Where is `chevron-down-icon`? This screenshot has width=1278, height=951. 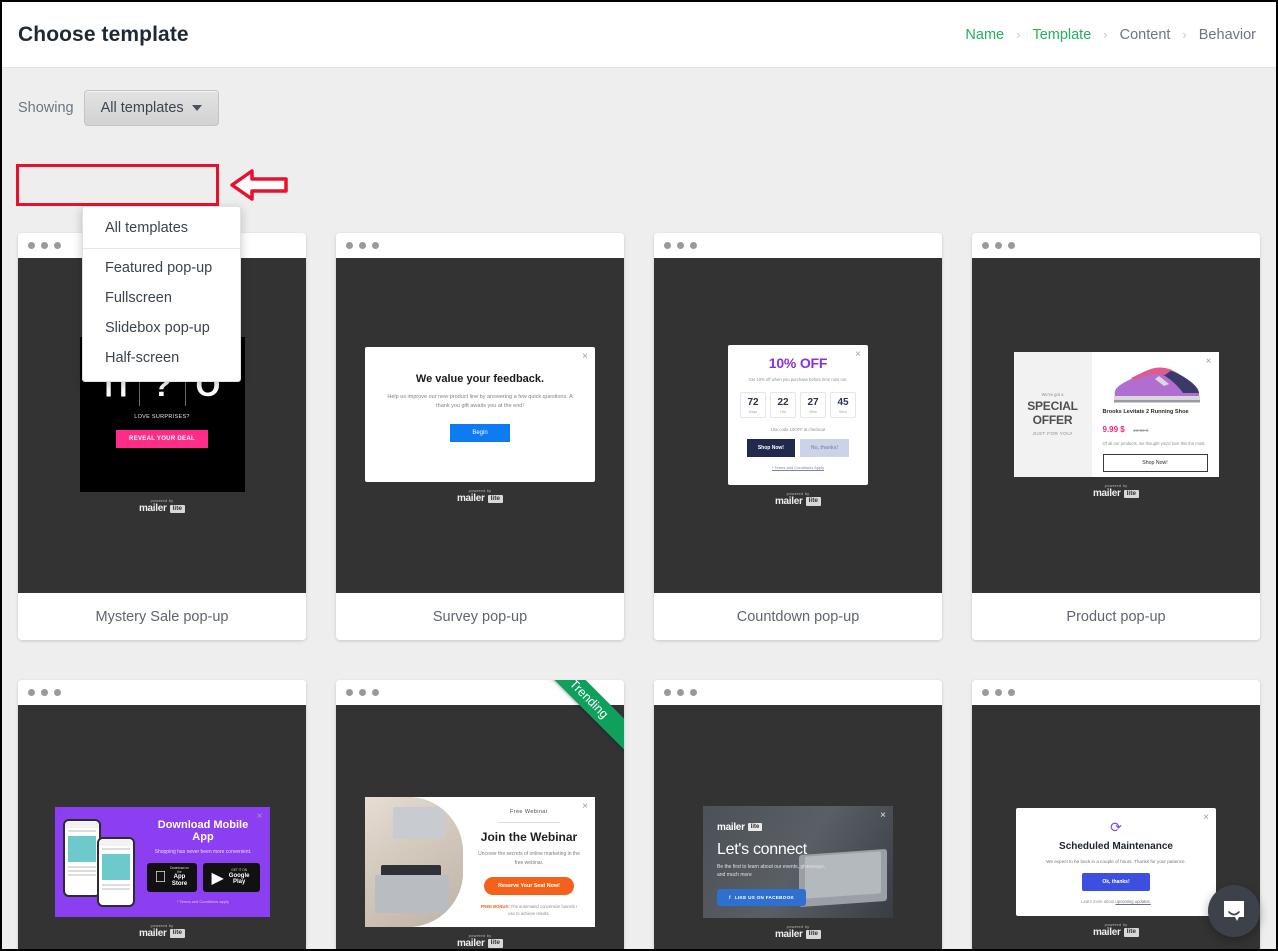 chevron-down-icon is located at coordinates (196, 108).